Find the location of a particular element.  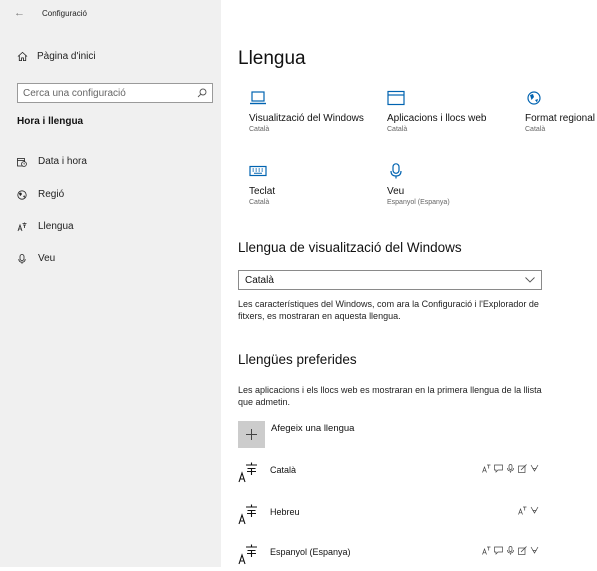

tile-sub: Espanyol (Espanya) is located at coordinates (418, 202).